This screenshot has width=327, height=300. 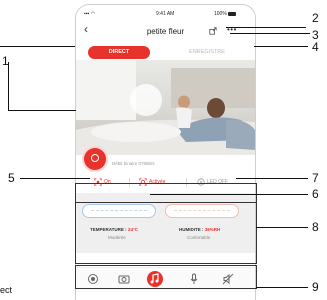 I want to click on cropped-edge-text: ect, so click(x=6, y=290).